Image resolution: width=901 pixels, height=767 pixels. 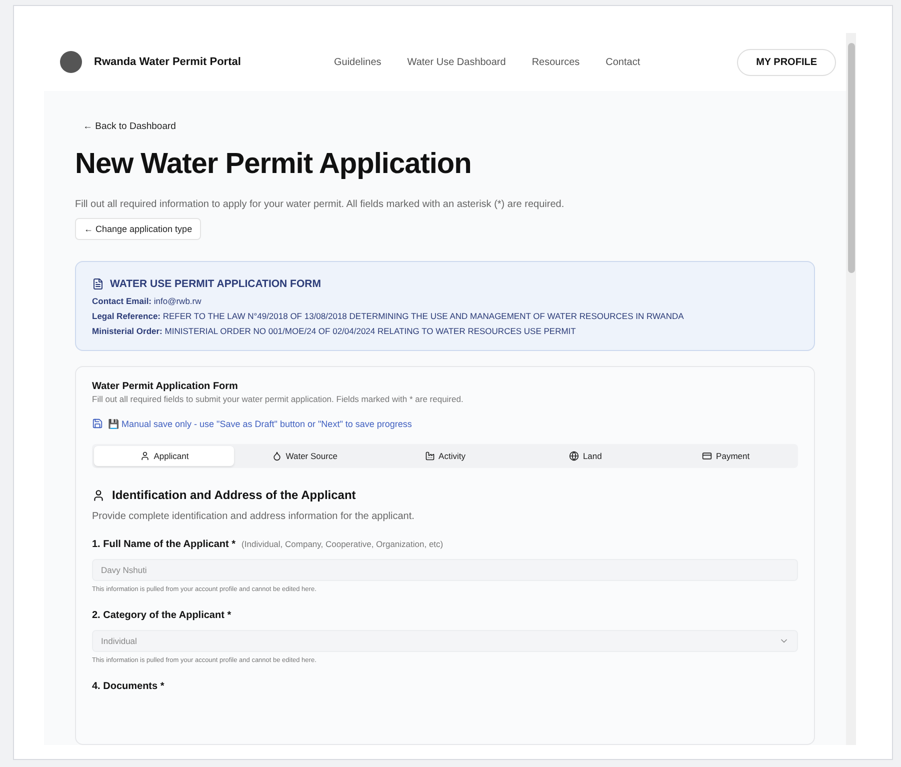 I want to click on field-label: 4. Documents *, so click(x=128, y=686).